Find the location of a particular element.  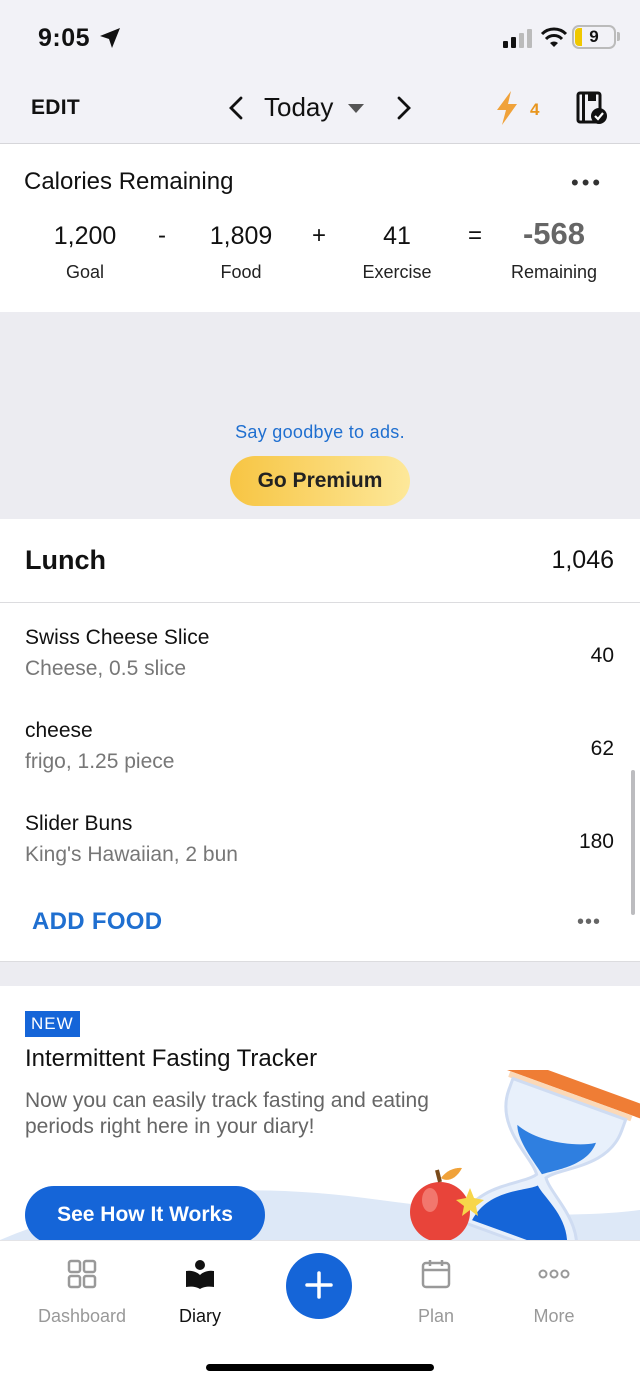

go-premium-button: Go Premium is located at coordinates (320, 481).